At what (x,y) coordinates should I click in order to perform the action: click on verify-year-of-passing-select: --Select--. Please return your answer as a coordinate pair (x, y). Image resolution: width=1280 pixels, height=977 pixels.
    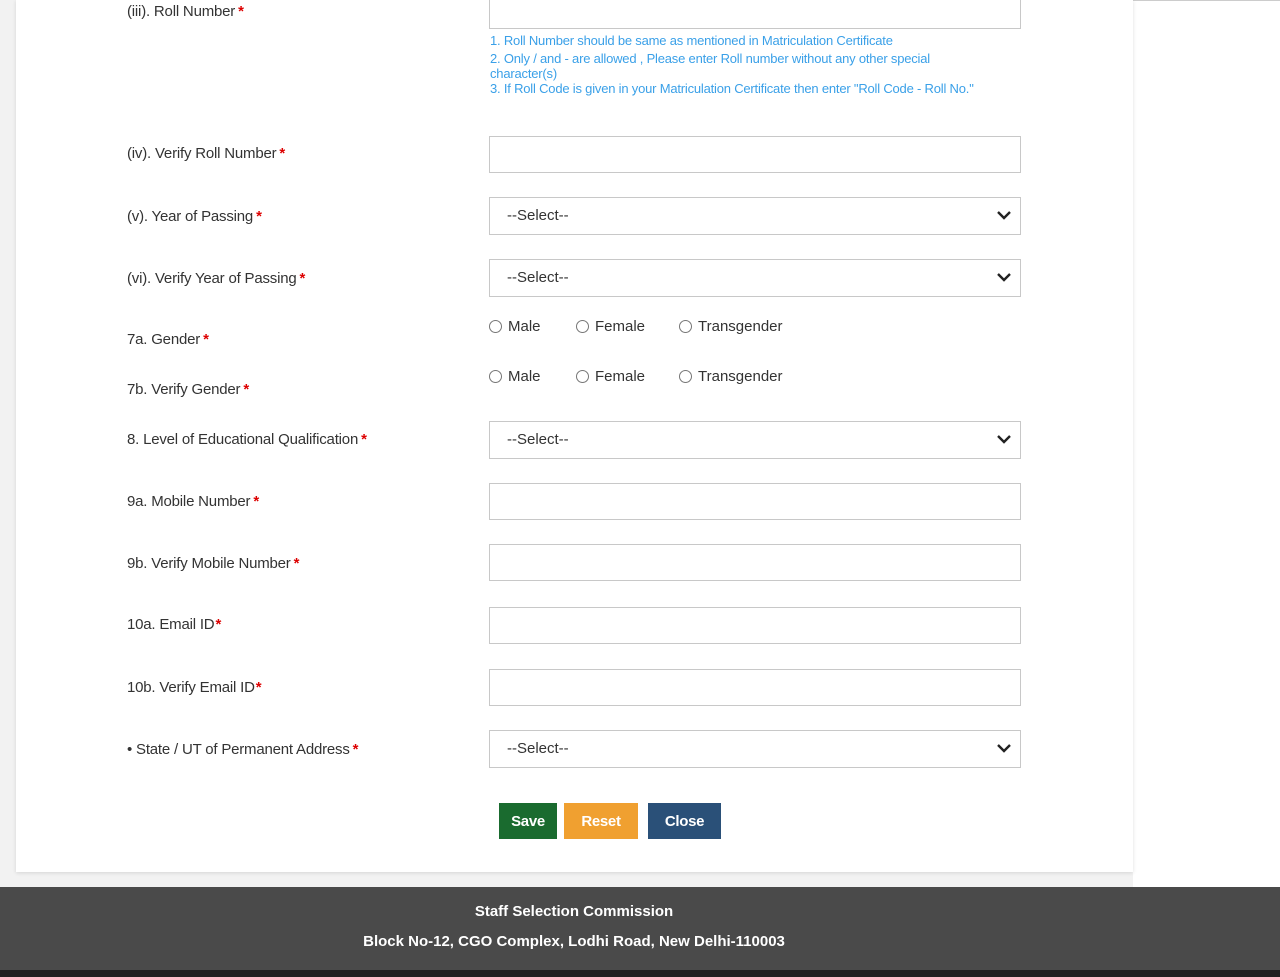
    Looking at the image, I should click on (755, 278).